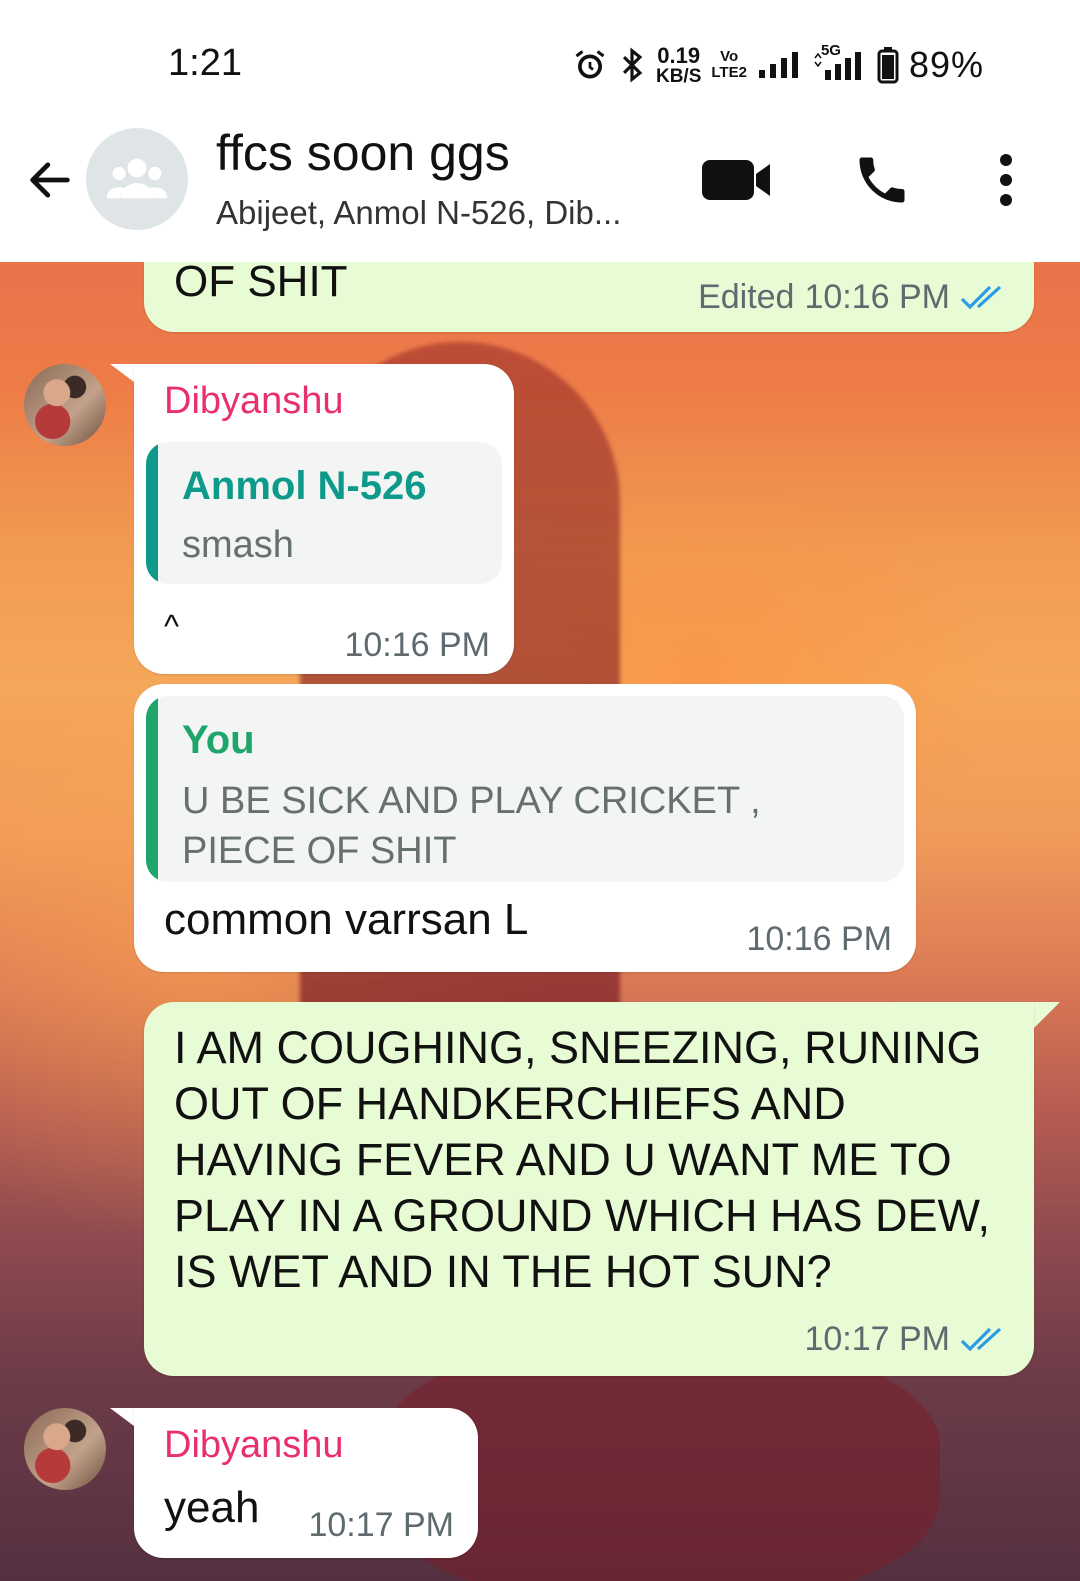 Image resolution: width=1080 pixels, height=1581 pixels. What do you see at coordinates (590, 65) in the screenshot?
I see `alarm-icon` at bounding box center [590, 65].